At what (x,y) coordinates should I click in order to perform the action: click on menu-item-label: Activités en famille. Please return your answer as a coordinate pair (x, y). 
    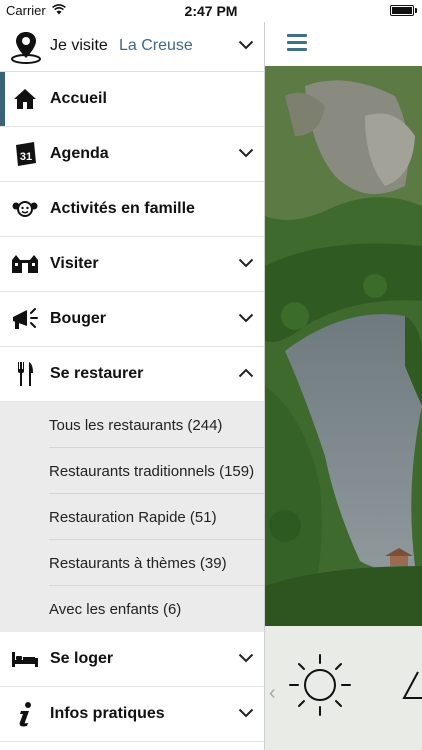
    Looking at the image, I should click on (122, 208).